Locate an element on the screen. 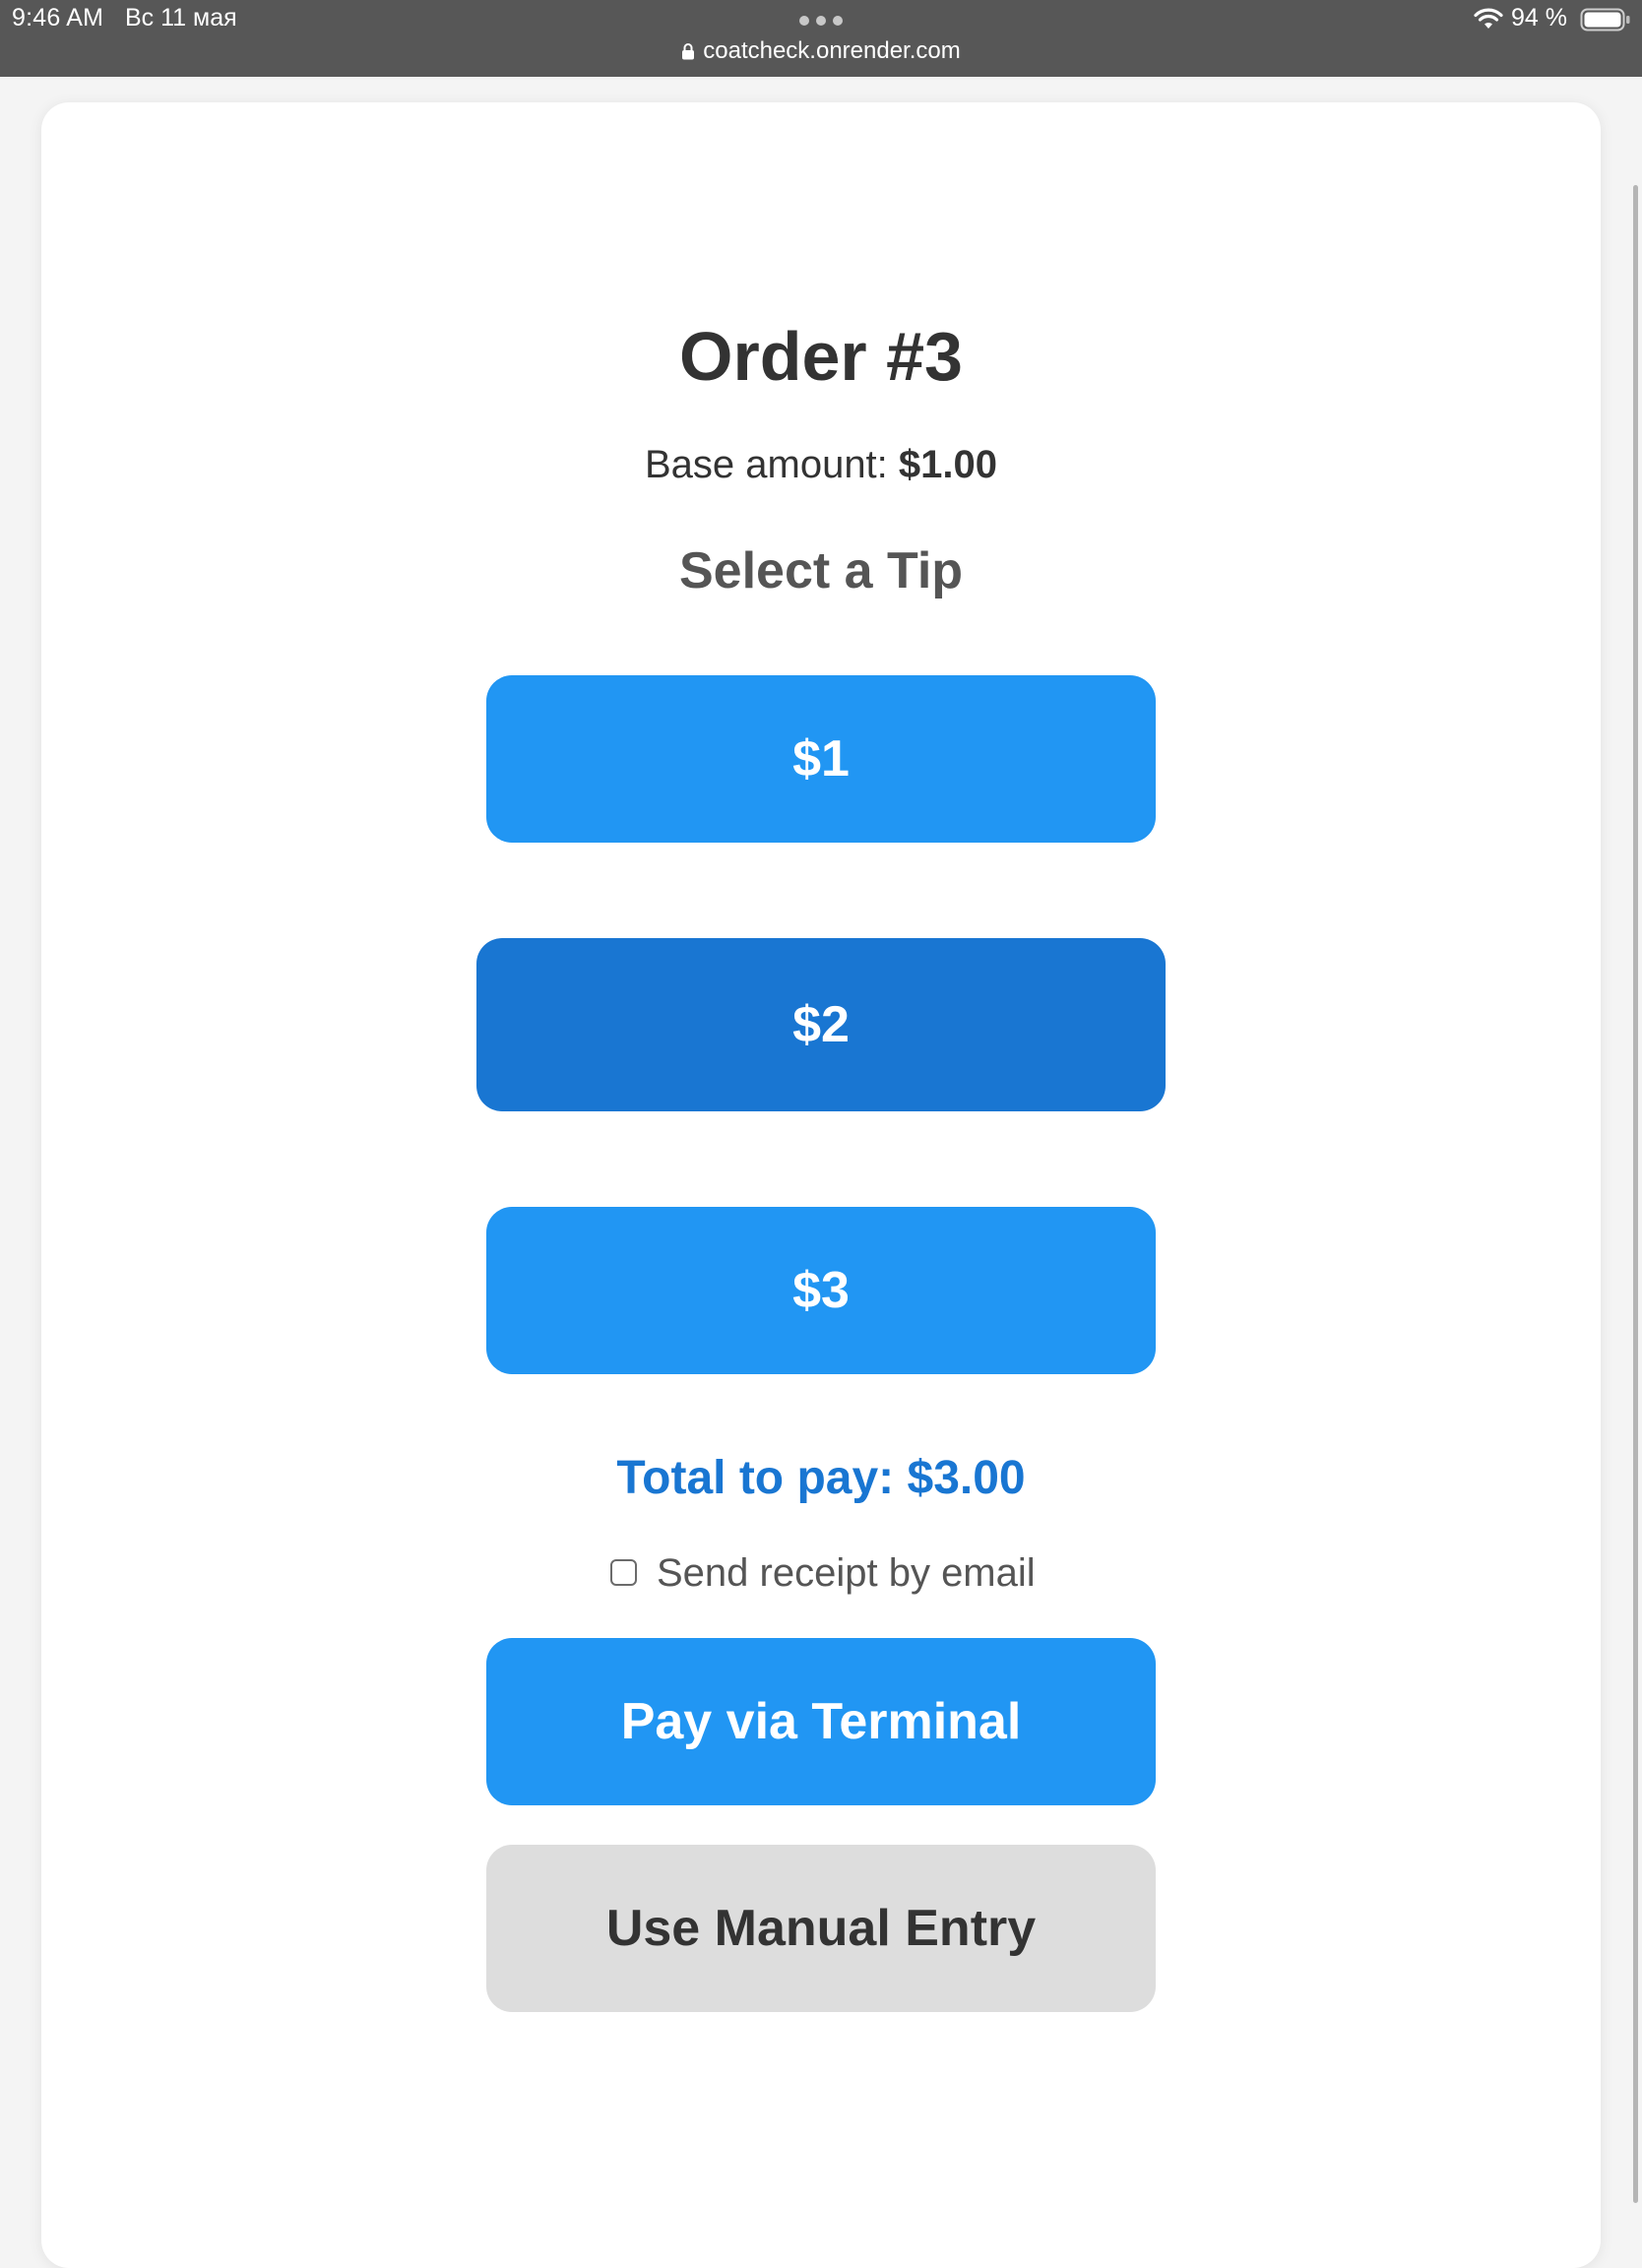  tip-button-2: $2 is located at coordinates (821, 1024).